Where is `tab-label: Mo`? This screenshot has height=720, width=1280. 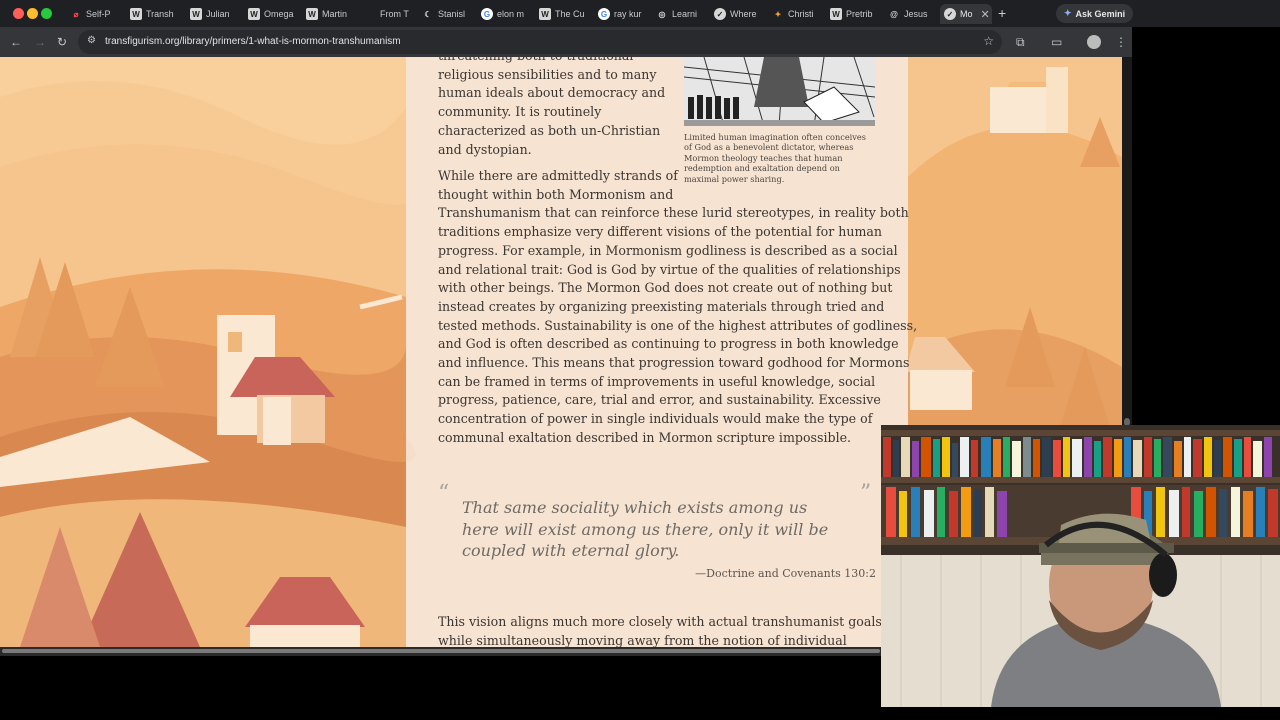 tab-label: Mo is located at coordinates (966, 14).